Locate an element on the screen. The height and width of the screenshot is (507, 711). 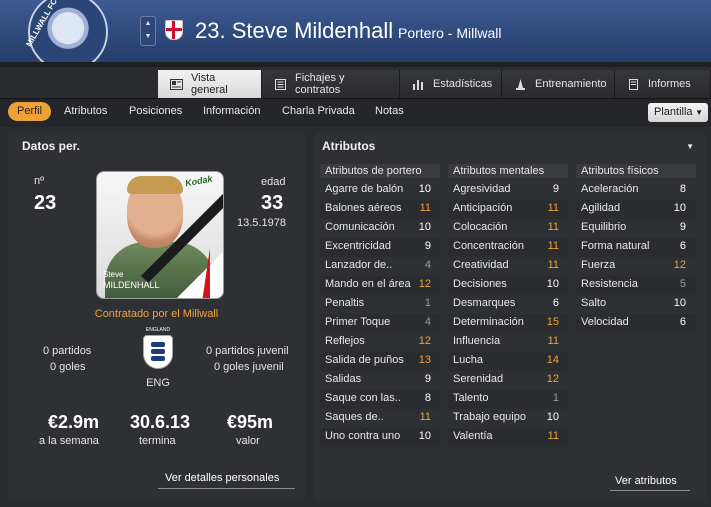
sponsor-logo: Kodak is located at coordinates (199, 181).